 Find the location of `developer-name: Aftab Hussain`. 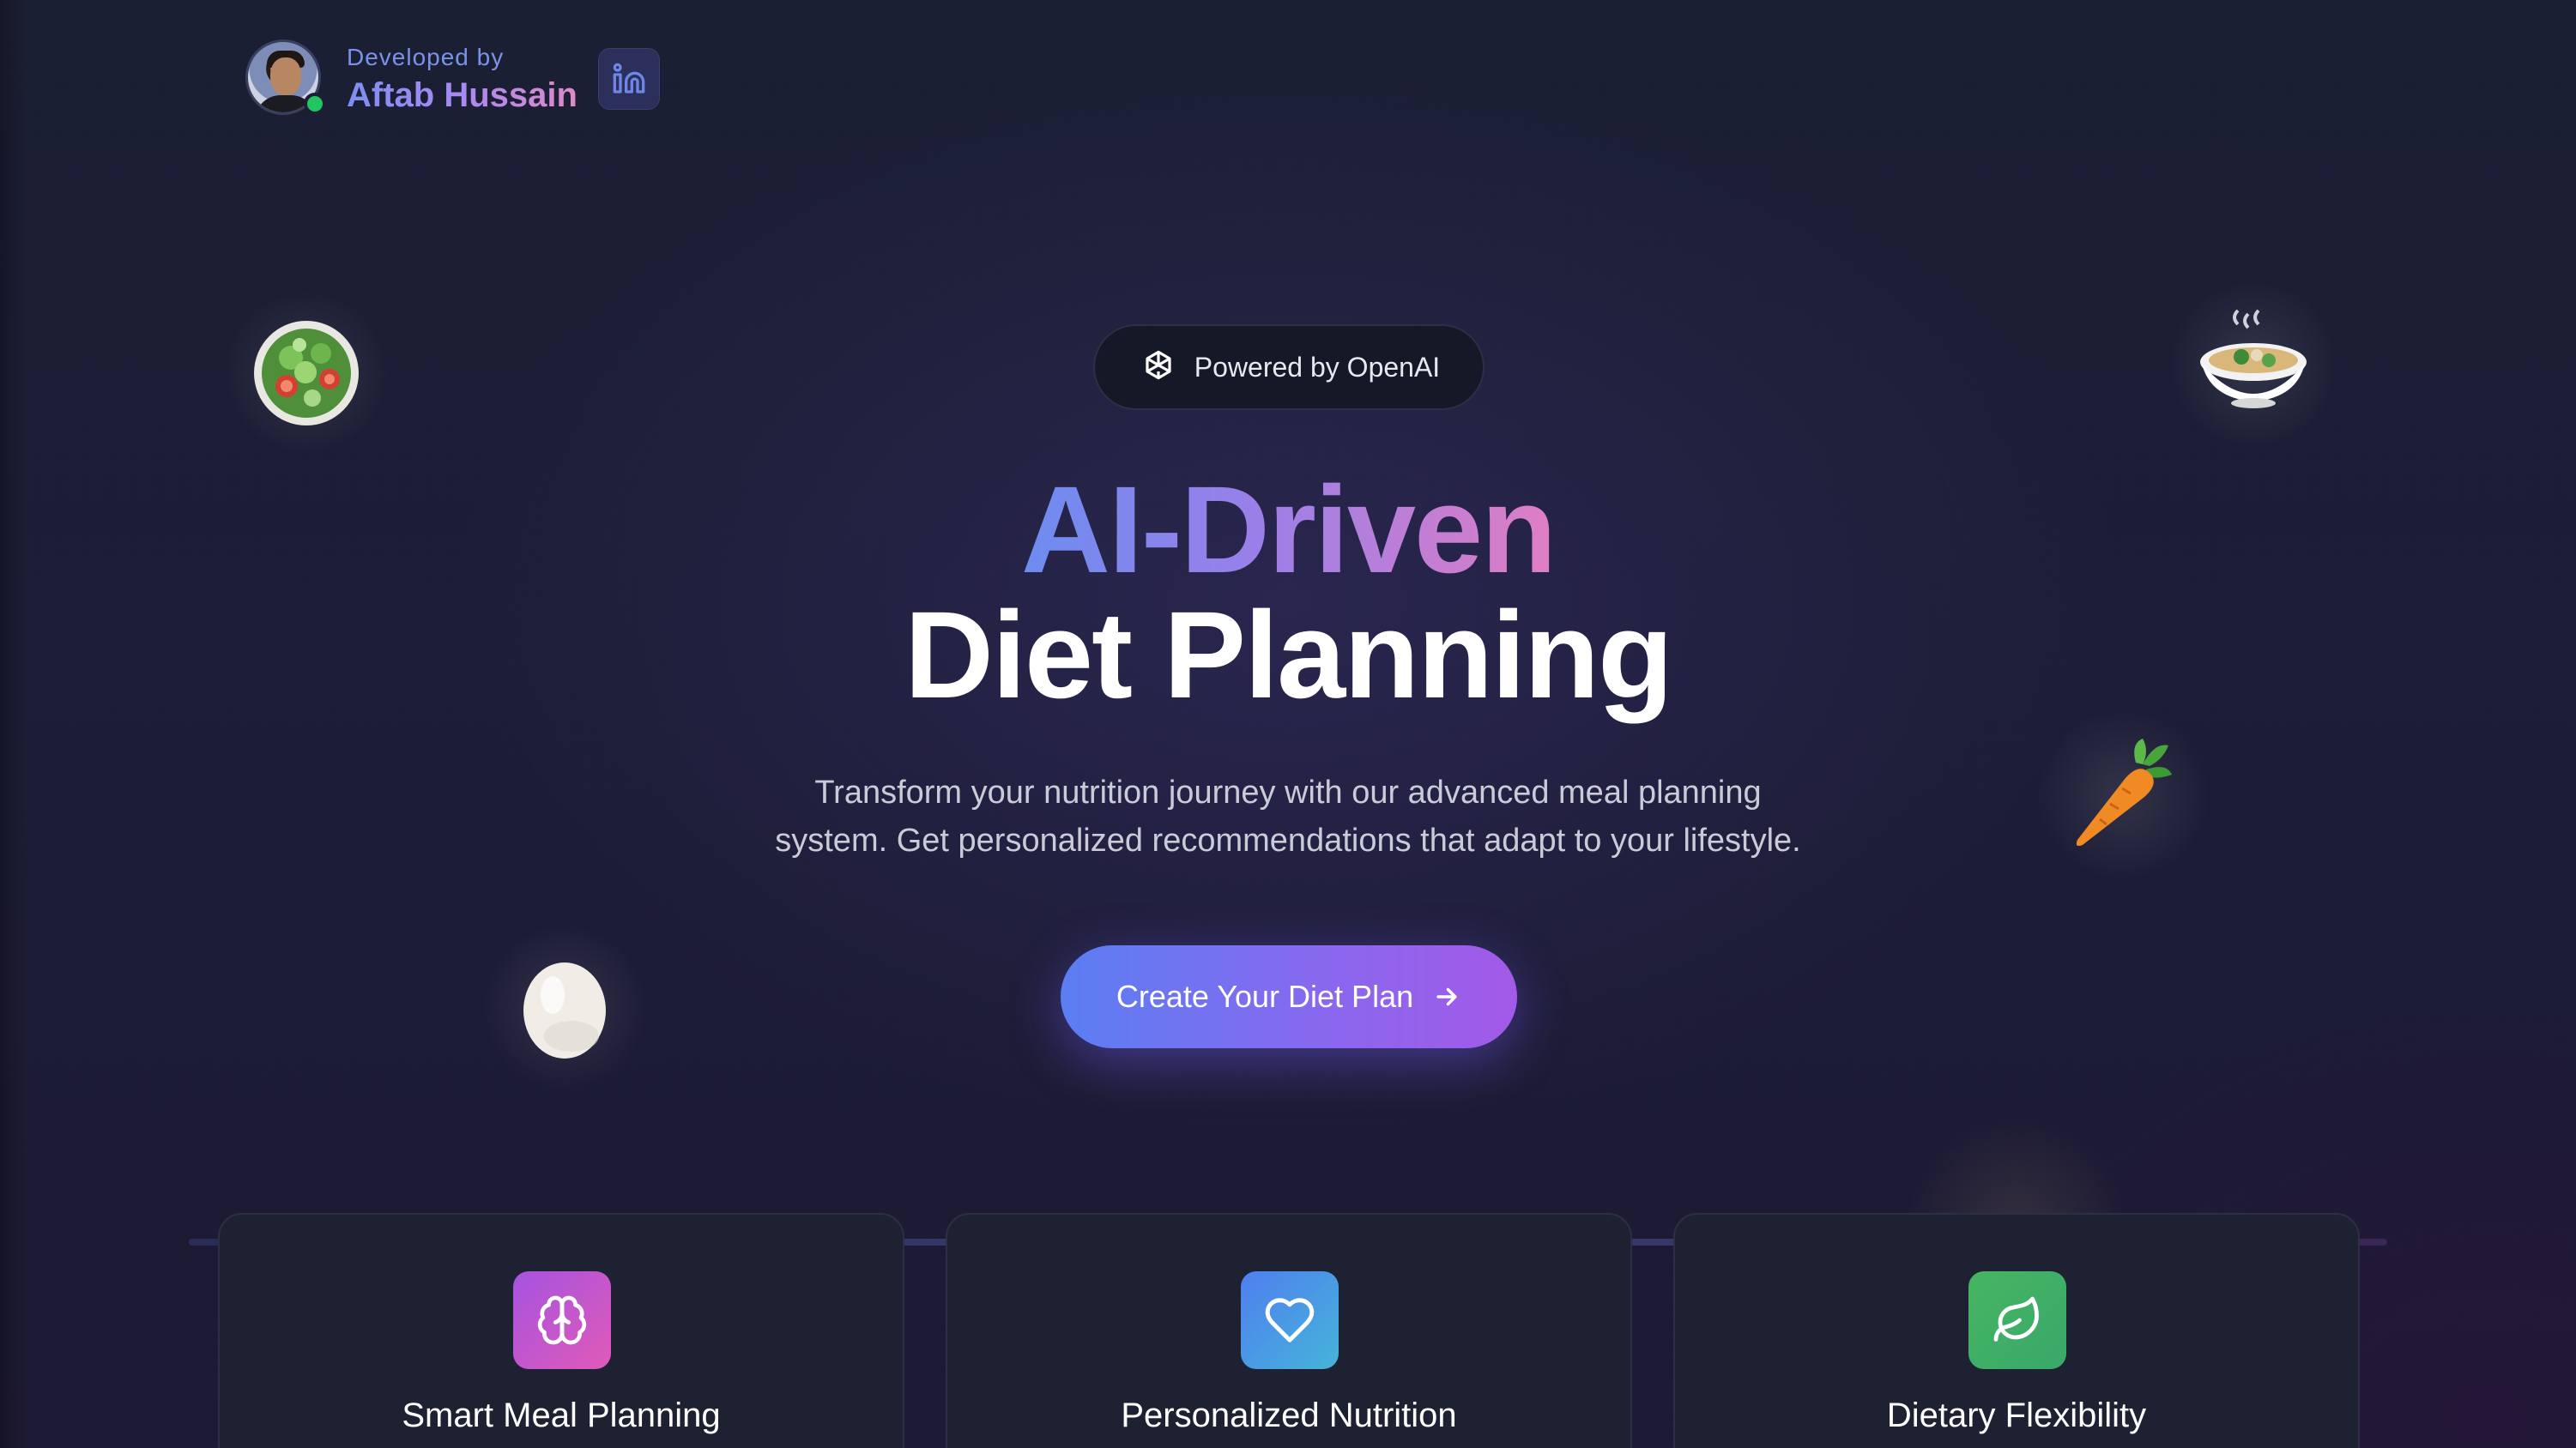

developer-name: Aftab Hussain is located at coordinates (462, 95).